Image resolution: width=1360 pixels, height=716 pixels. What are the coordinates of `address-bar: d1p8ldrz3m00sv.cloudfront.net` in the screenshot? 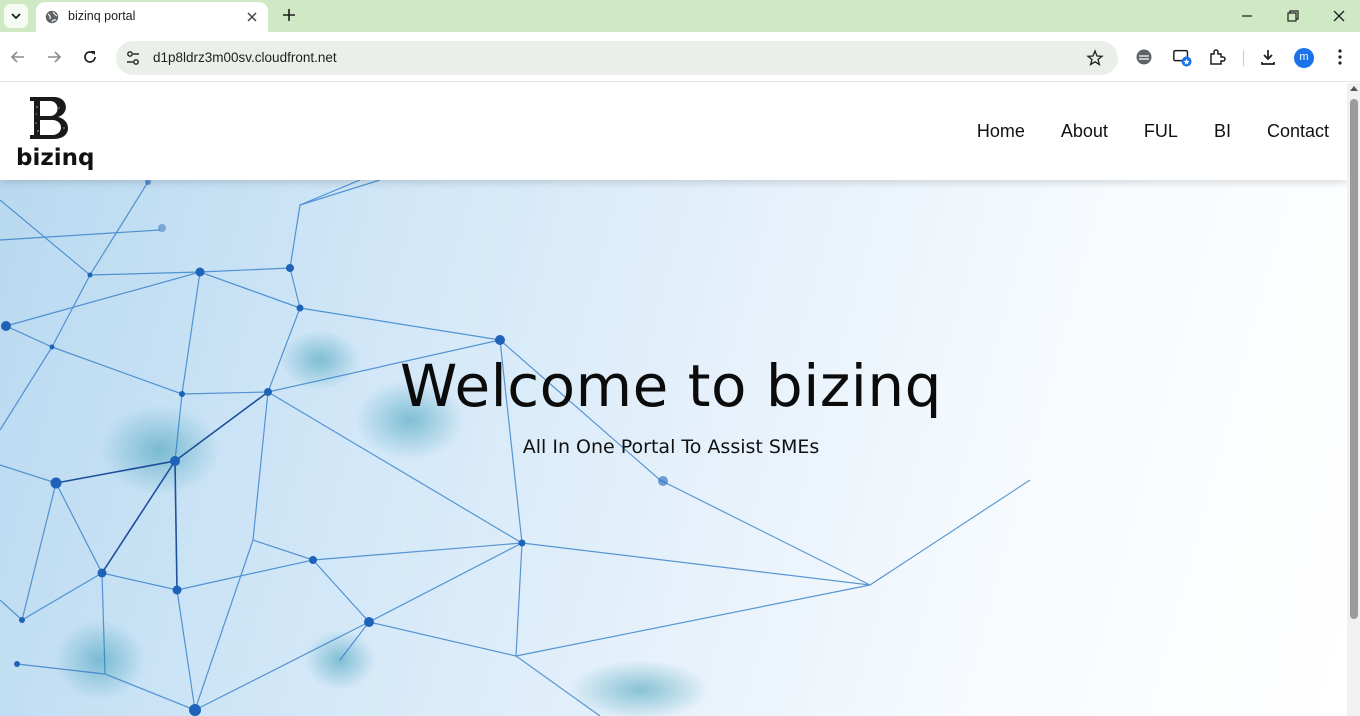 It's located at (617, 58).